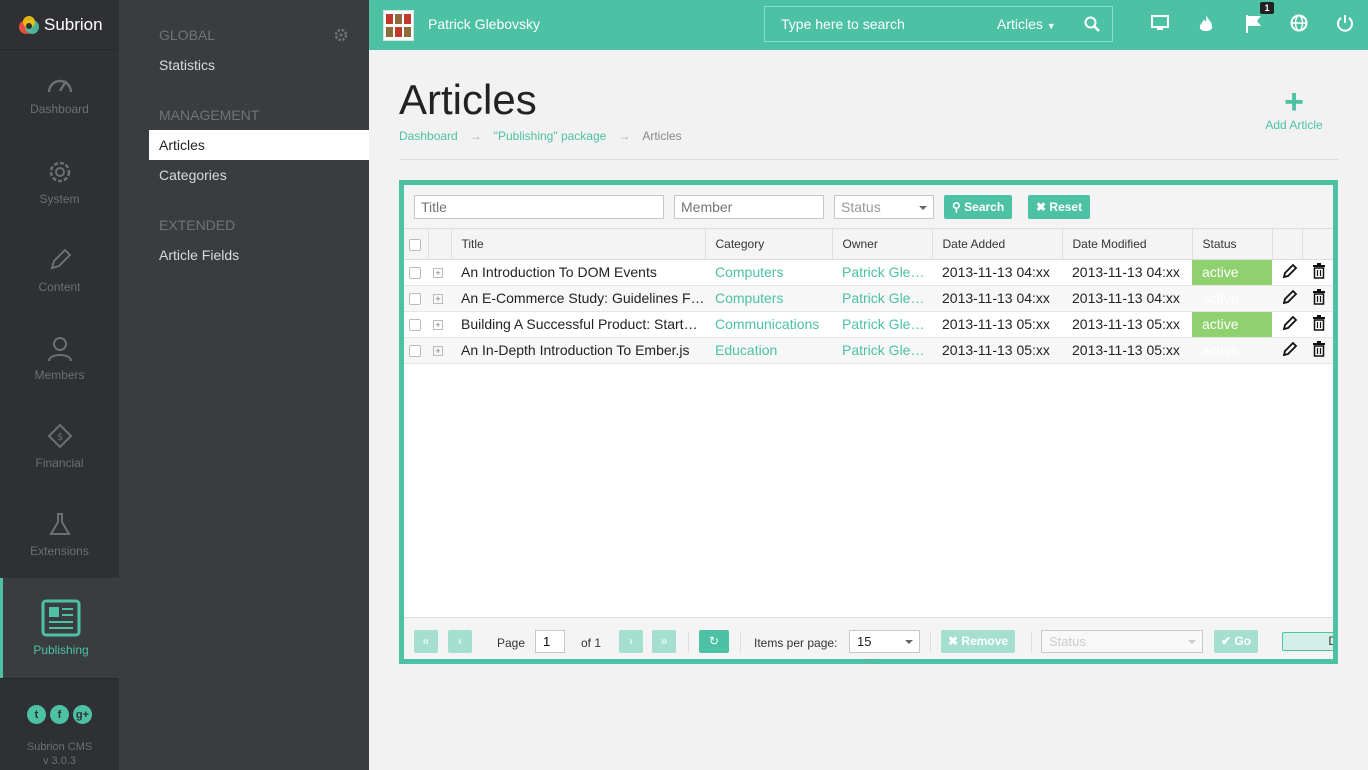 Image resolution: width=1368 pixels, height=770 pixels. What do you see at coordinates (539, 207) in the screenshot?
I see `title-filter-input` at bounding box center [539, 207].